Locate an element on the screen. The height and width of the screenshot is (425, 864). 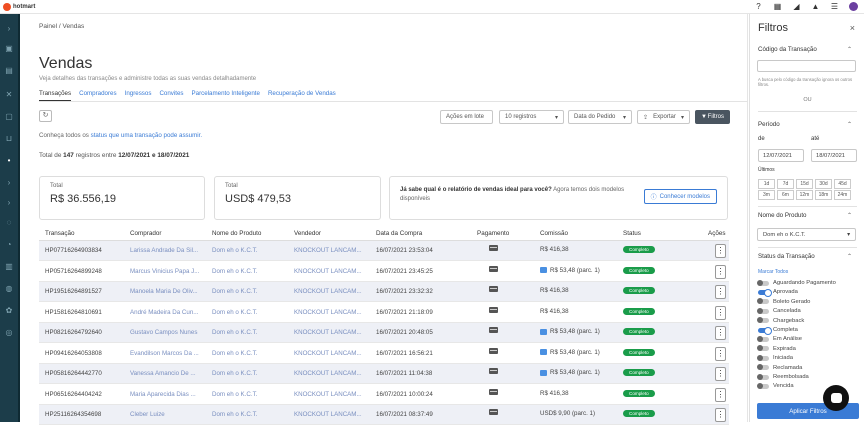
transaction-code: HP25116264354698 is located at coordinates (73, 414).